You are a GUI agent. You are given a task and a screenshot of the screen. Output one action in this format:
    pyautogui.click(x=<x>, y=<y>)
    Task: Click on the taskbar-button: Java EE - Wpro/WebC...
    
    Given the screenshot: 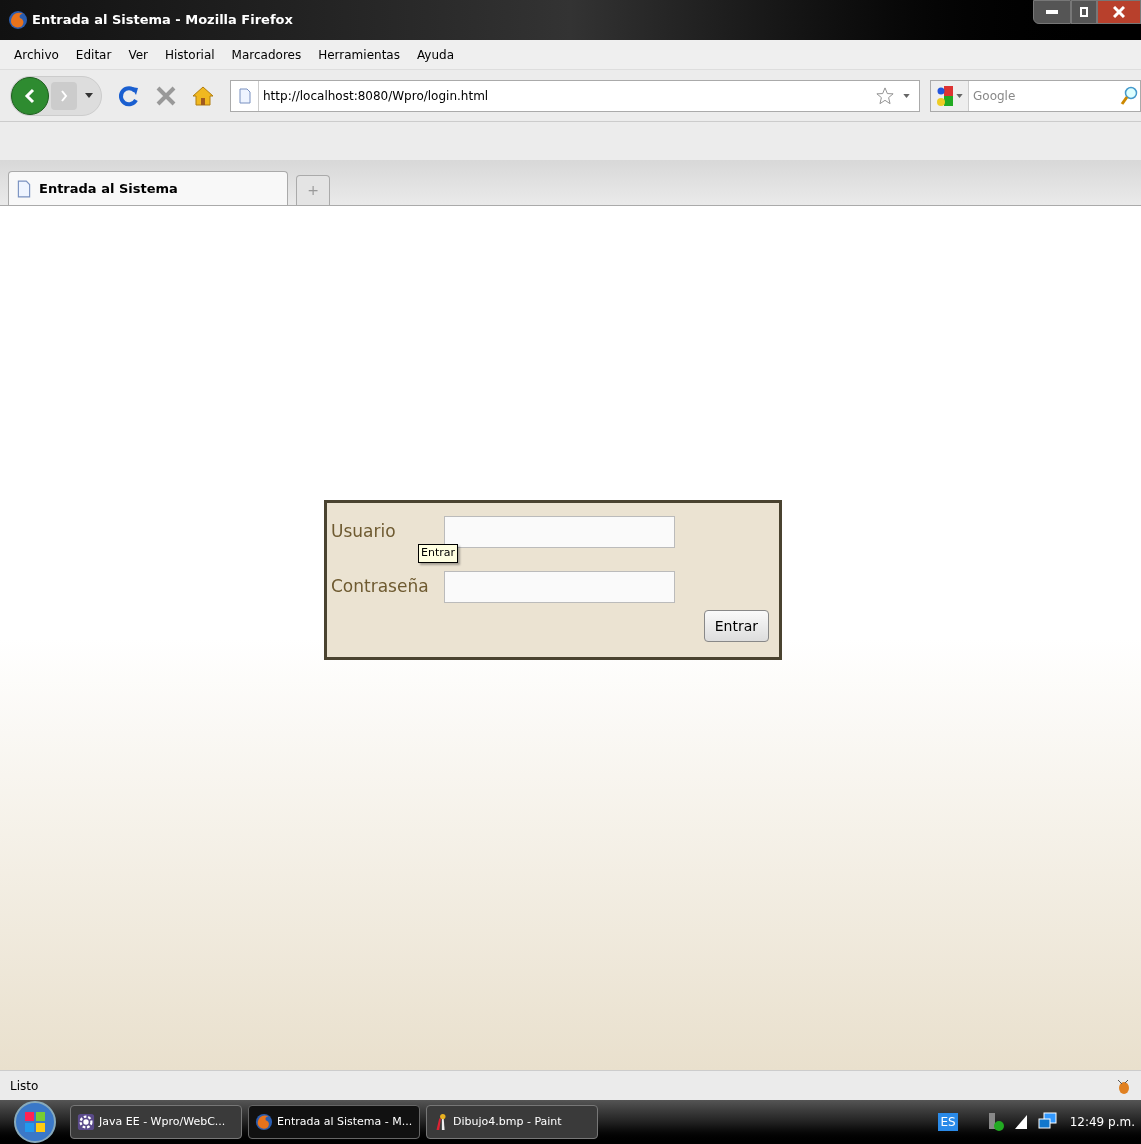 What is the action you would take?
    pyautogui.click(x=156, y=1122)
    